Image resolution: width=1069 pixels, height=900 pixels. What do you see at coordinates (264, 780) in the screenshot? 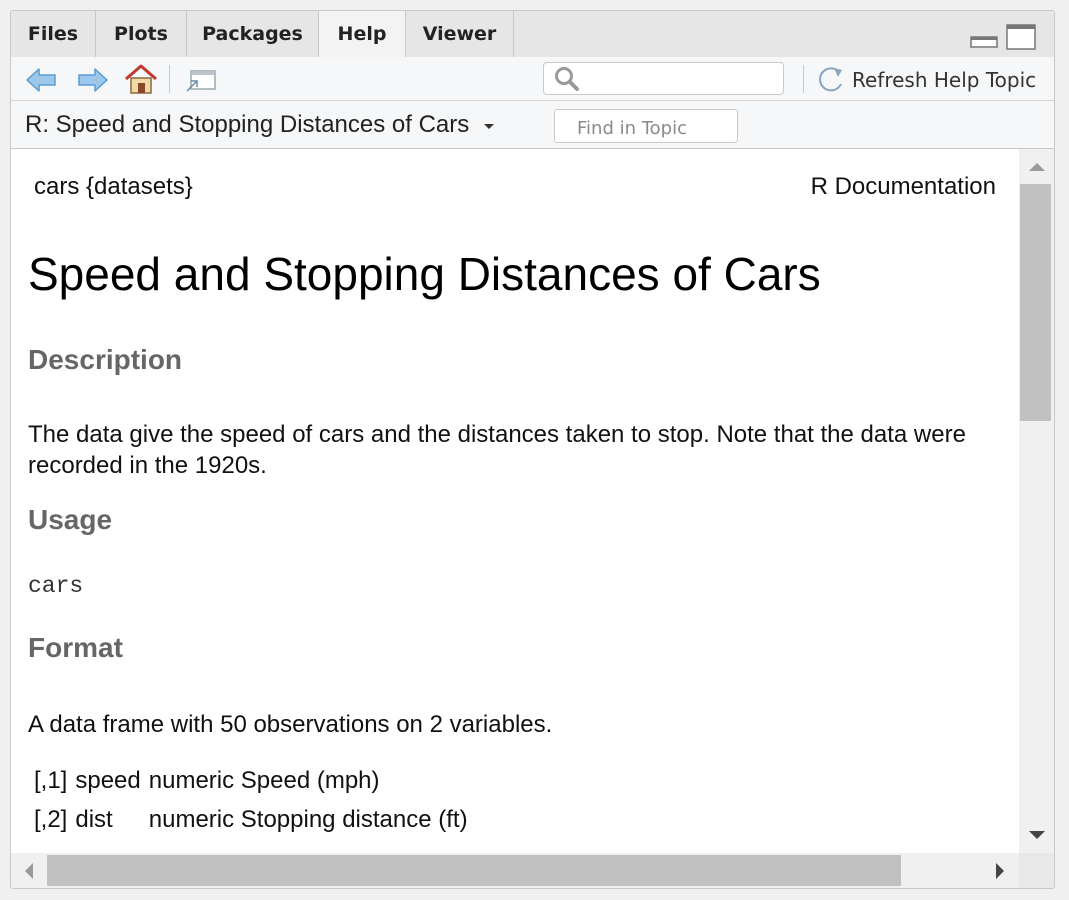
I see `format-row-desc: numeric Speed (mph)` at bounding box center [264, 780].